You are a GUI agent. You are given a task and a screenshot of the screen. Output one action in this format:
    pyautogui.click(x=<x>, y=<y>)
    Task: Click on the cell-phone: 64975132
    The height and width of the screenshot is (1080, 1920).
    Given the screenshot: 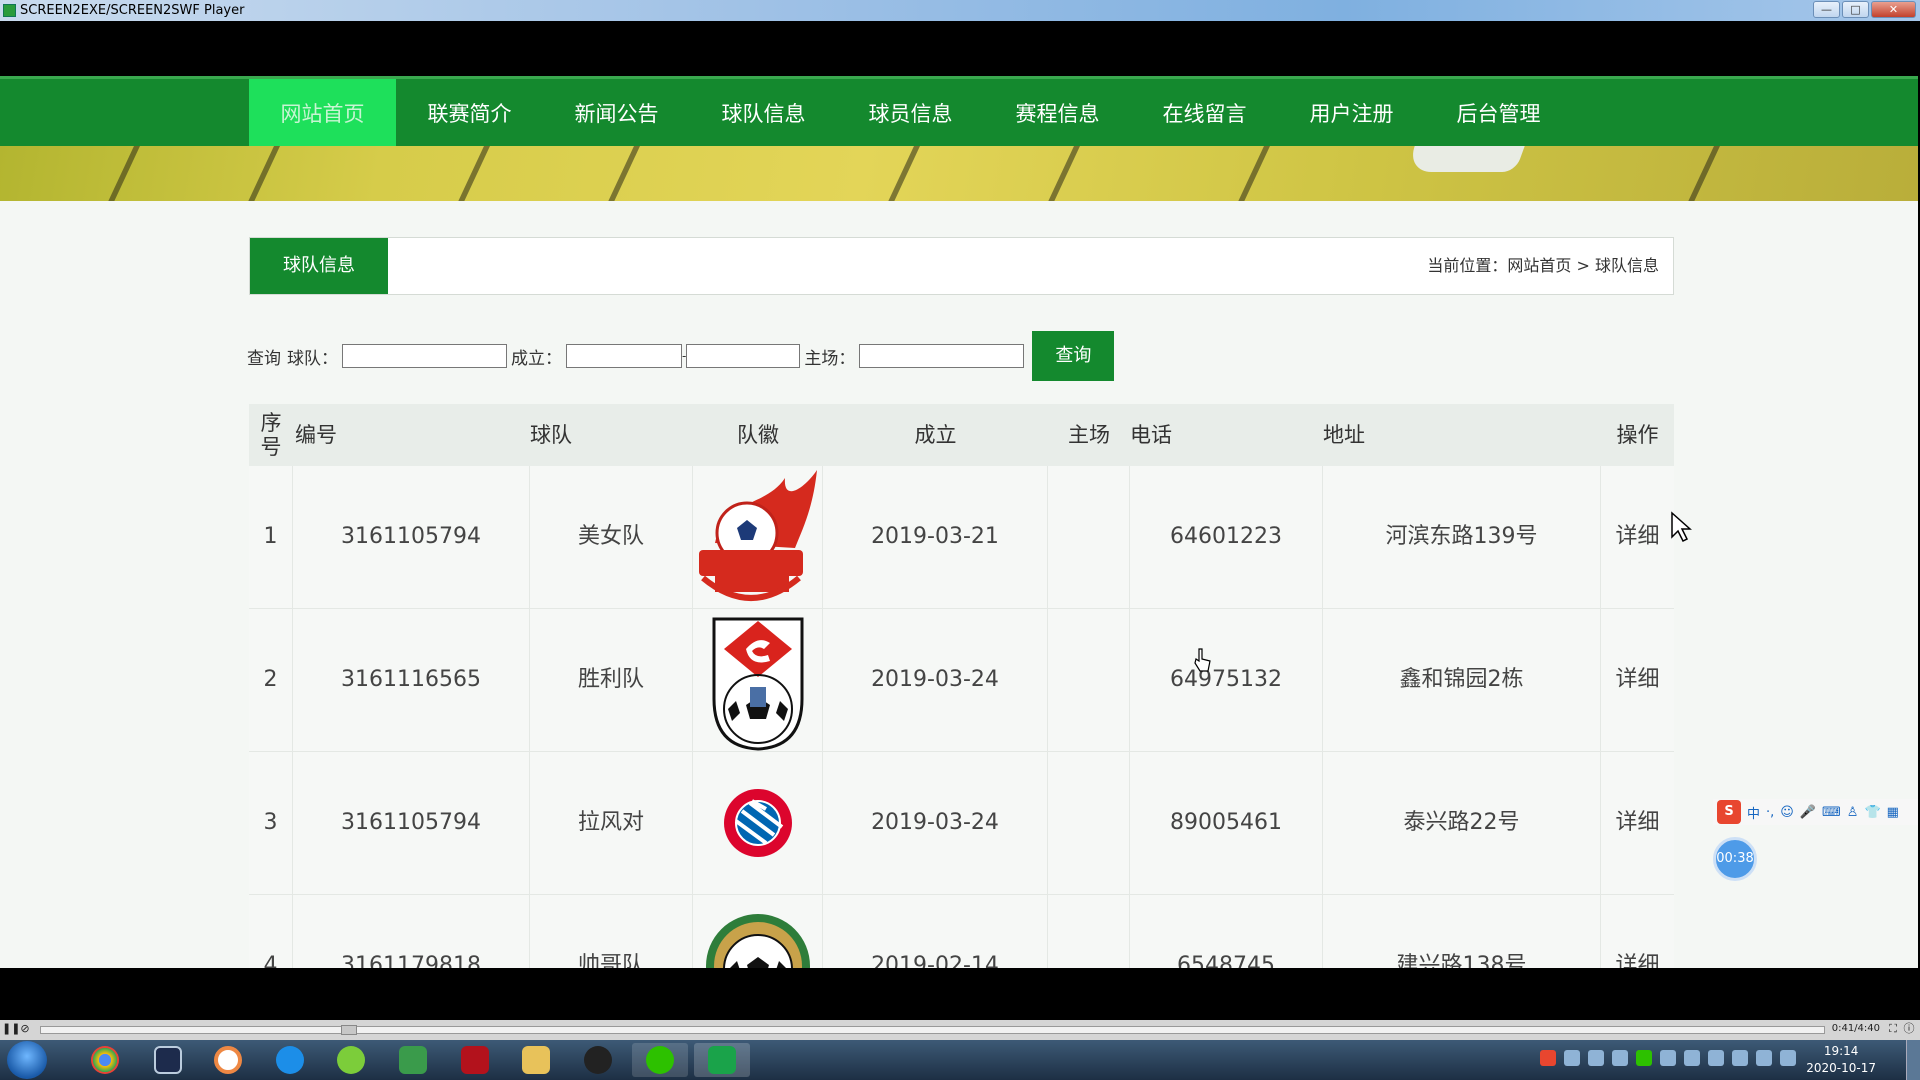 What is the action you would take?
    pyautogui.click(x=1226, y=680)
    